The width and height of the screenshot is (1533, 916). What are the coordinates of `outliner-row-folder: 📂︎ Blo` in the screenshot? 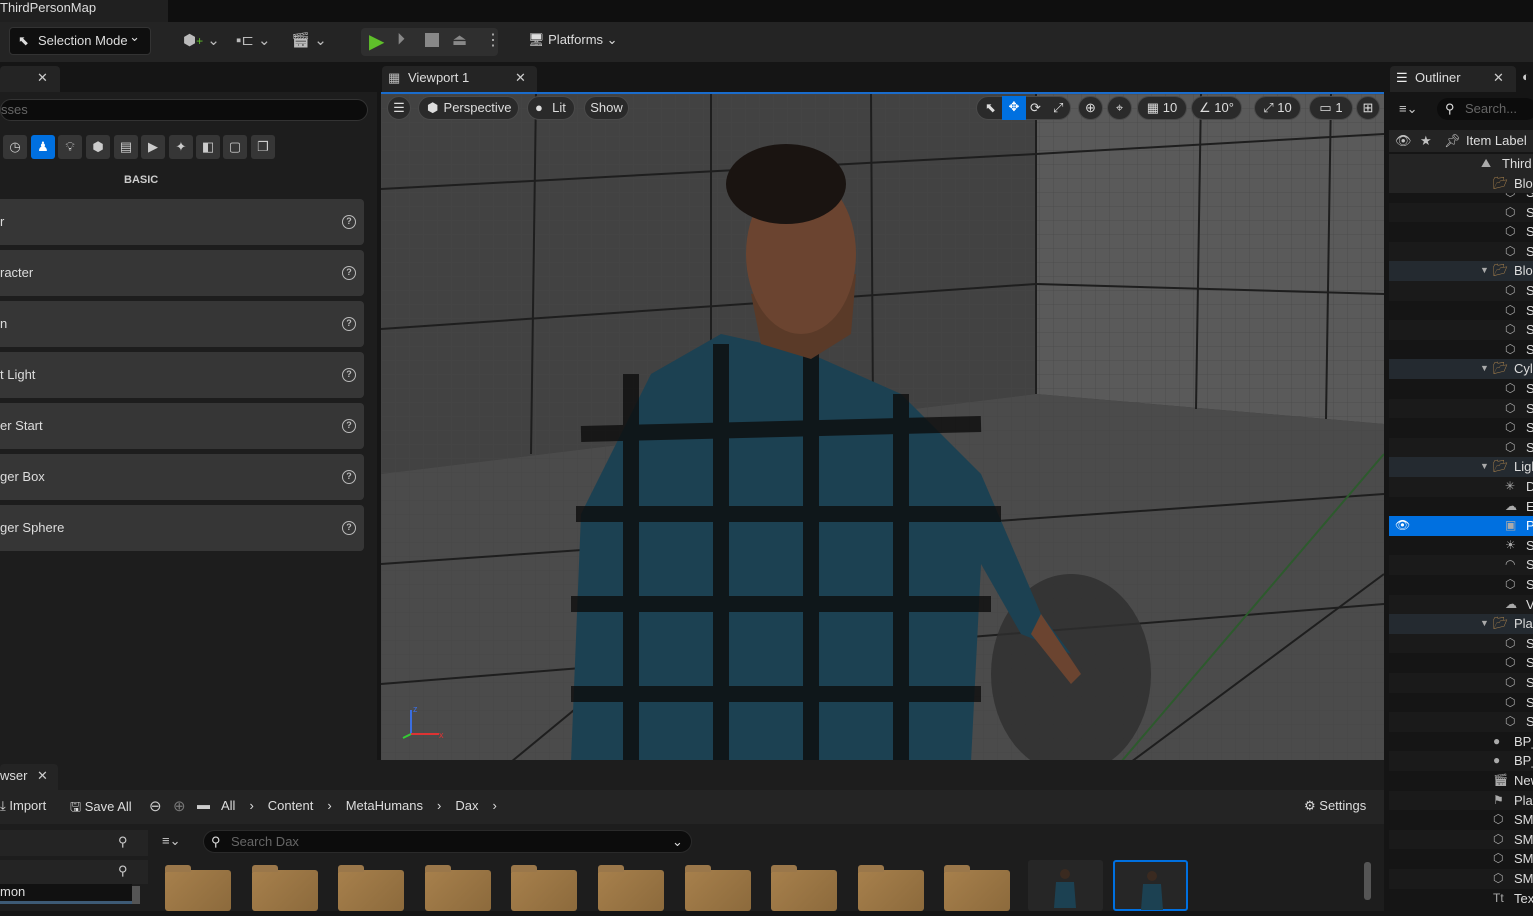 It's located at (1461, 183).